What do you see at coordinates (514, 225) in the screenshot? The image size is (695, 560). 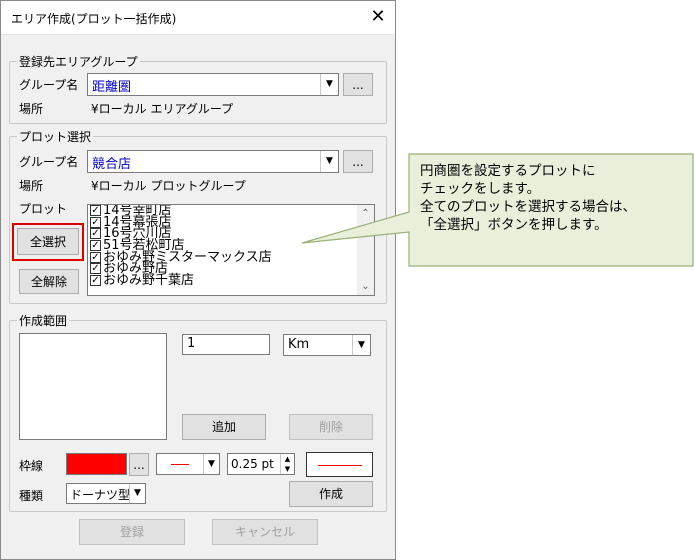 I see `callout-line: 「全選択」ボタンを押します。` at bounding box center [514, 225].